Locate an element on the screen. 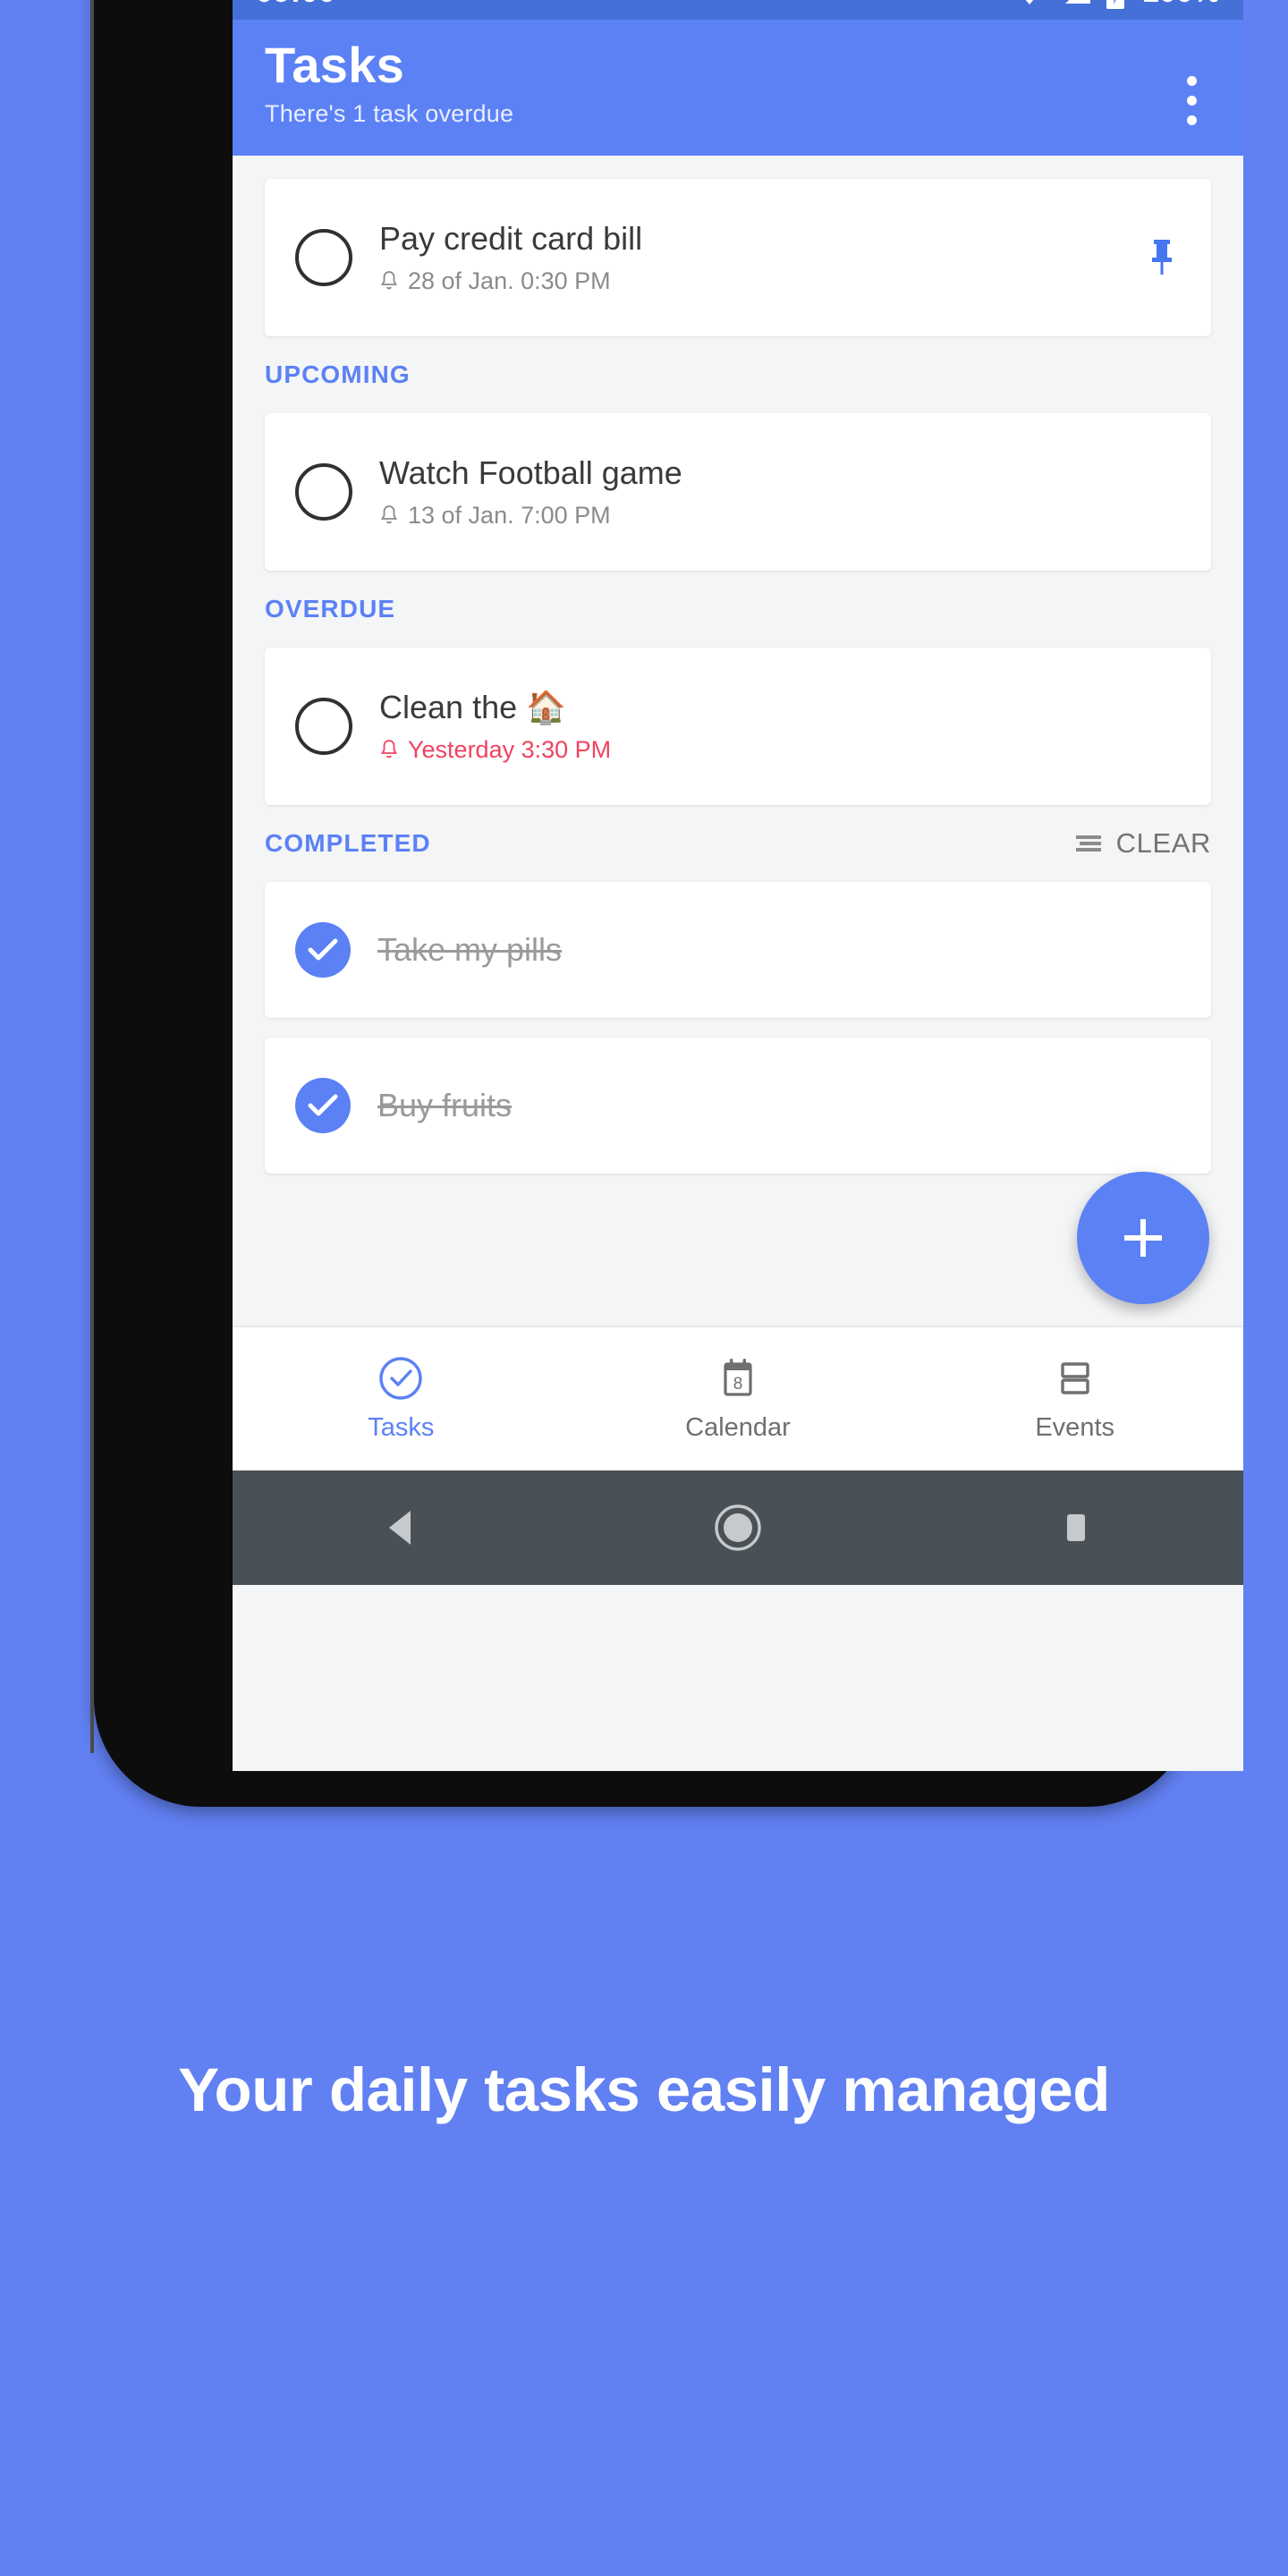 This screenshot has width=1288, height=2576. plus-icon is located at coordinates (1143, 1238).